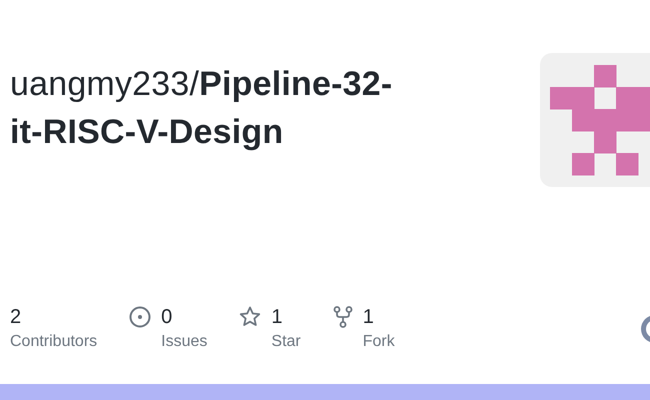 The height and width of the screenshot is (400, 650). What do you see at coordinates (166, 317) in the screenshot?
I see `stat-count: 0` at bounding box center [166, 317].